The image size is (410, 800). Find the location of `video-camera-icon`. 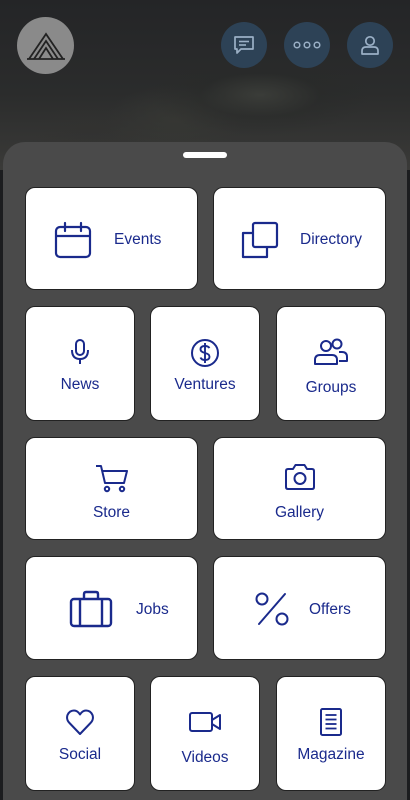

video-camera-icon is located at coordinates (205, 722).